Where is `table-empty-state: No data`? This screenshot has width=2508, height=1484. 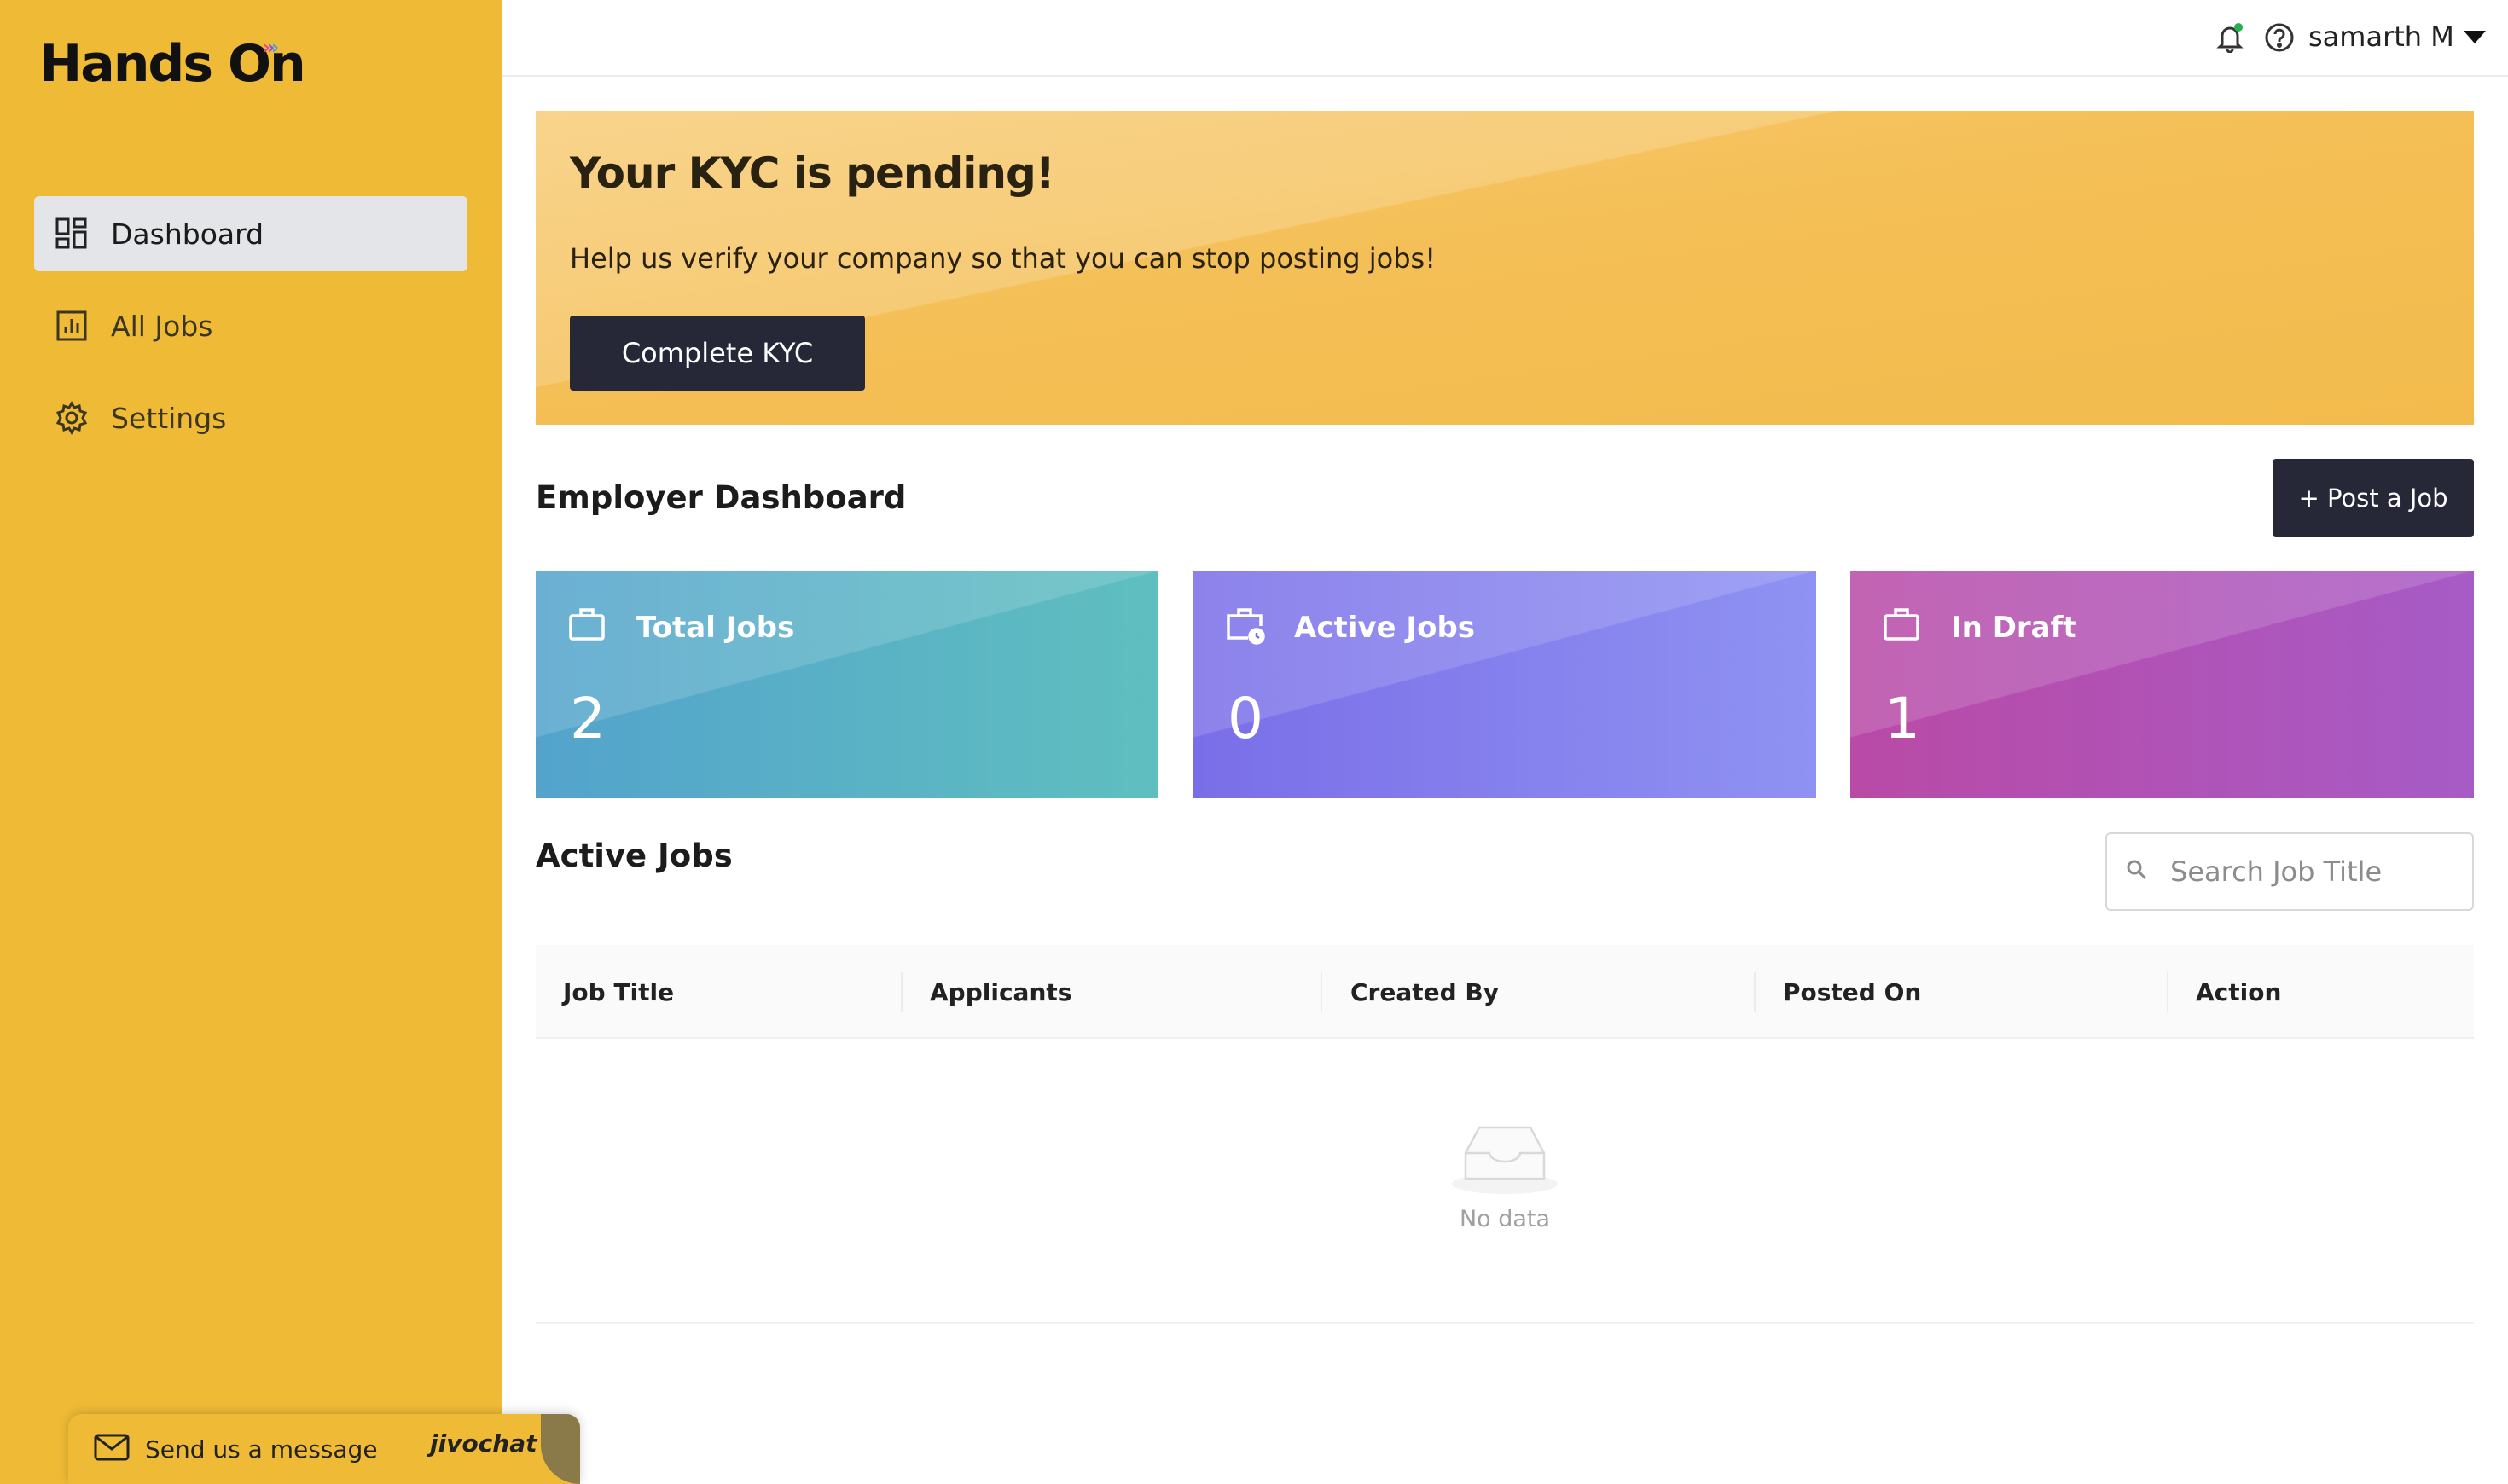
table-empty-state: No data is located at coordinates (1505, 1181).